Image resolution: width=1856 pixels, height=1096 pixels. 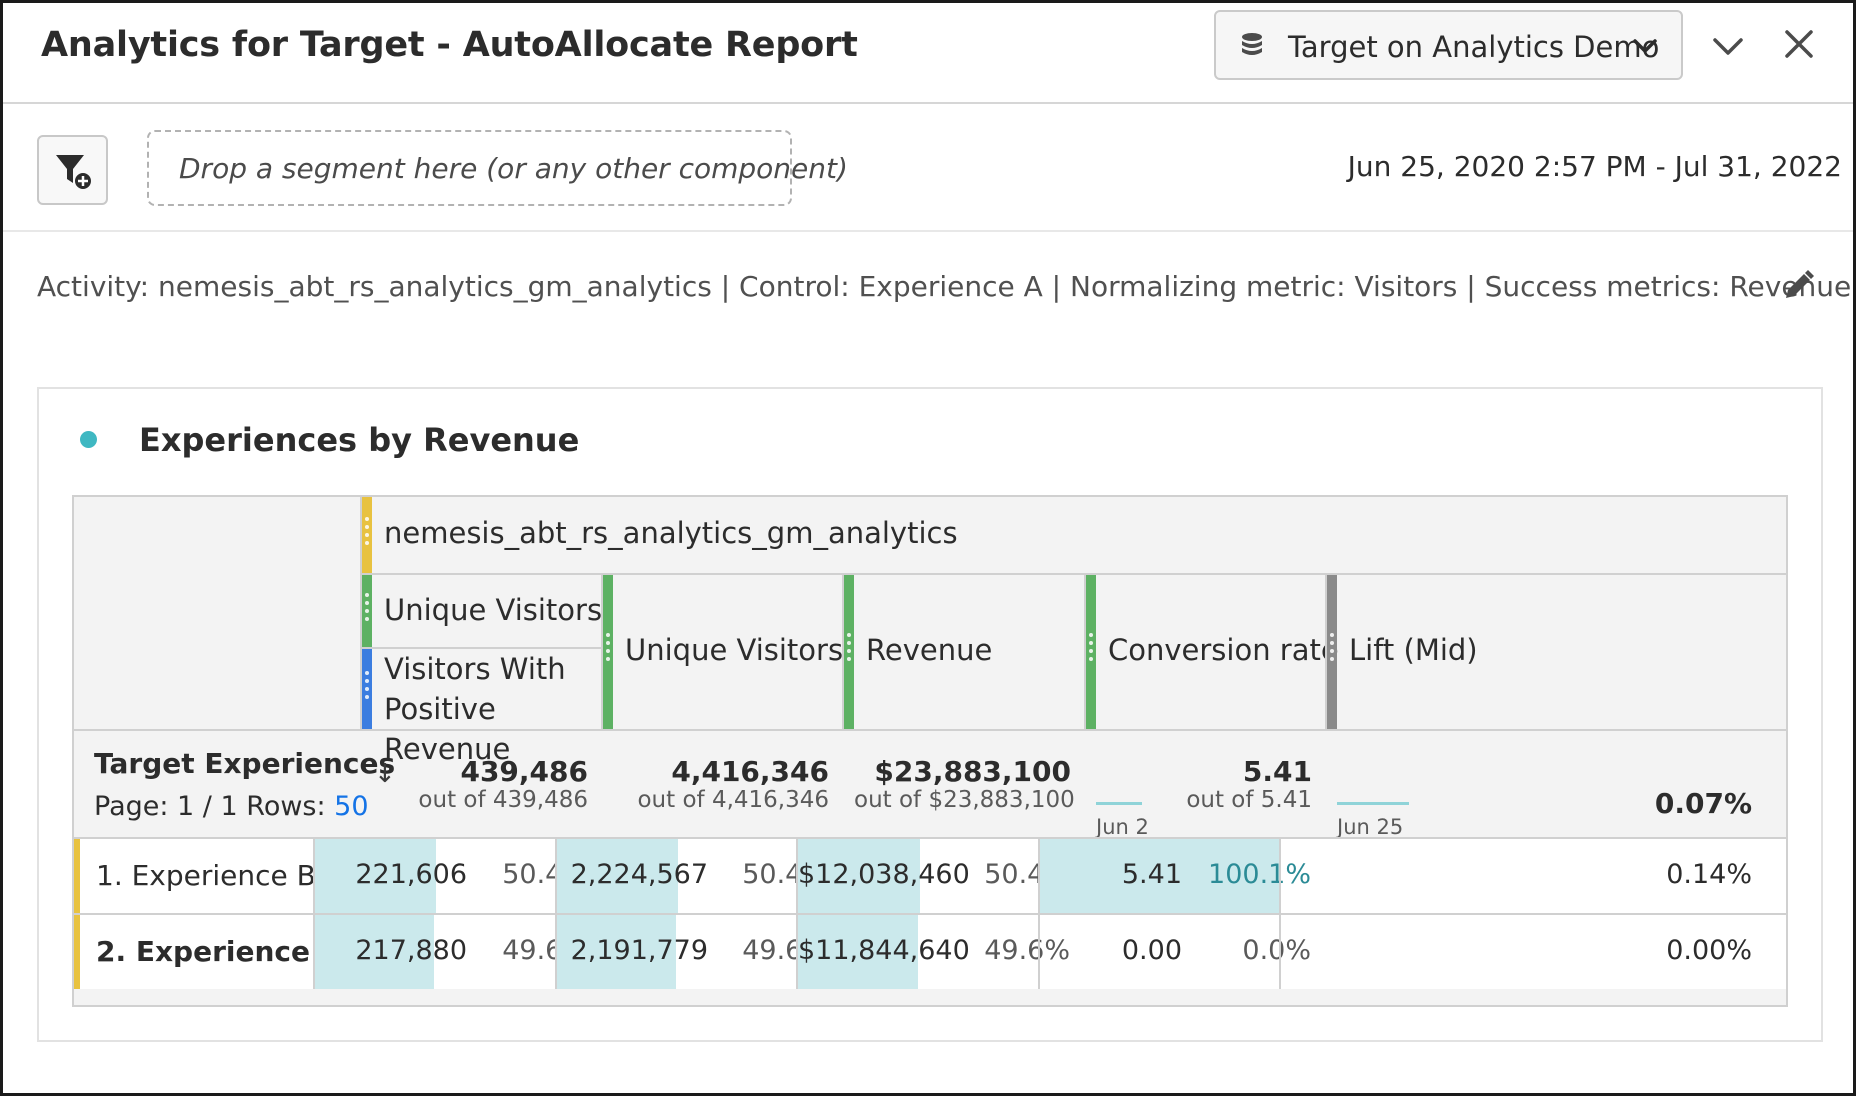 I want to click on column-total: 439,486, so click(x=524, y=771).